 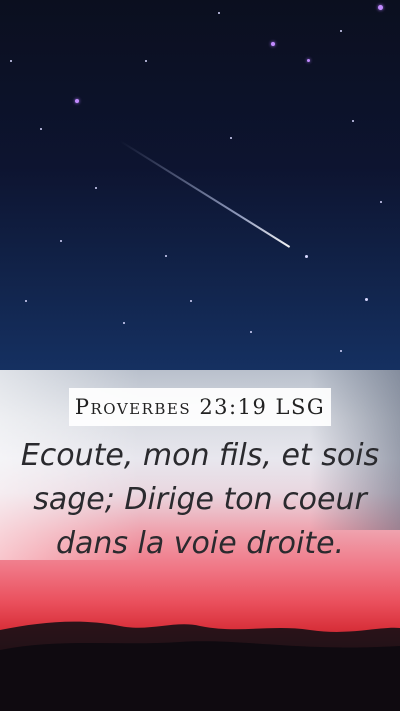 I want to click on shooting-star, so click(x=205, y=194).